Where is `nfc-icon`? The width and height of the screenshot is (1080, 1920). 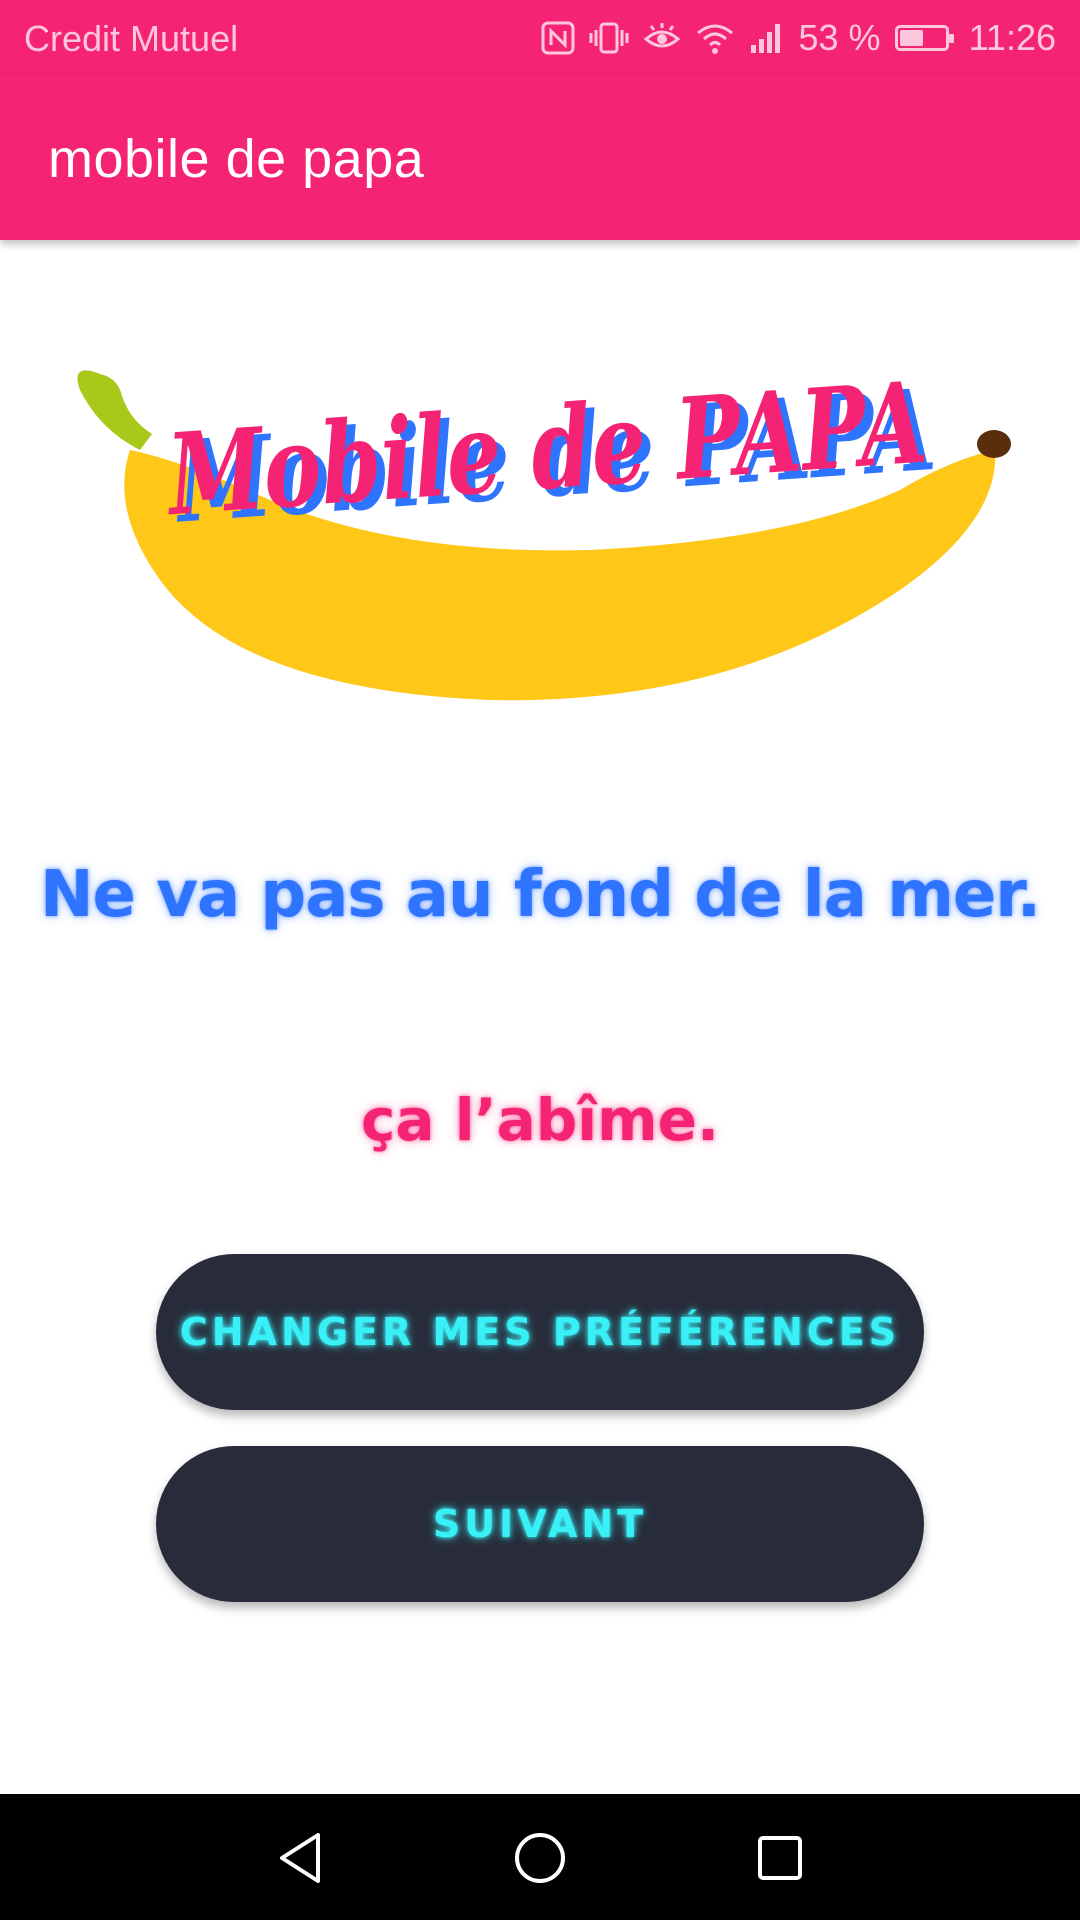 nfc-icon is located at coordinates (558, 38).